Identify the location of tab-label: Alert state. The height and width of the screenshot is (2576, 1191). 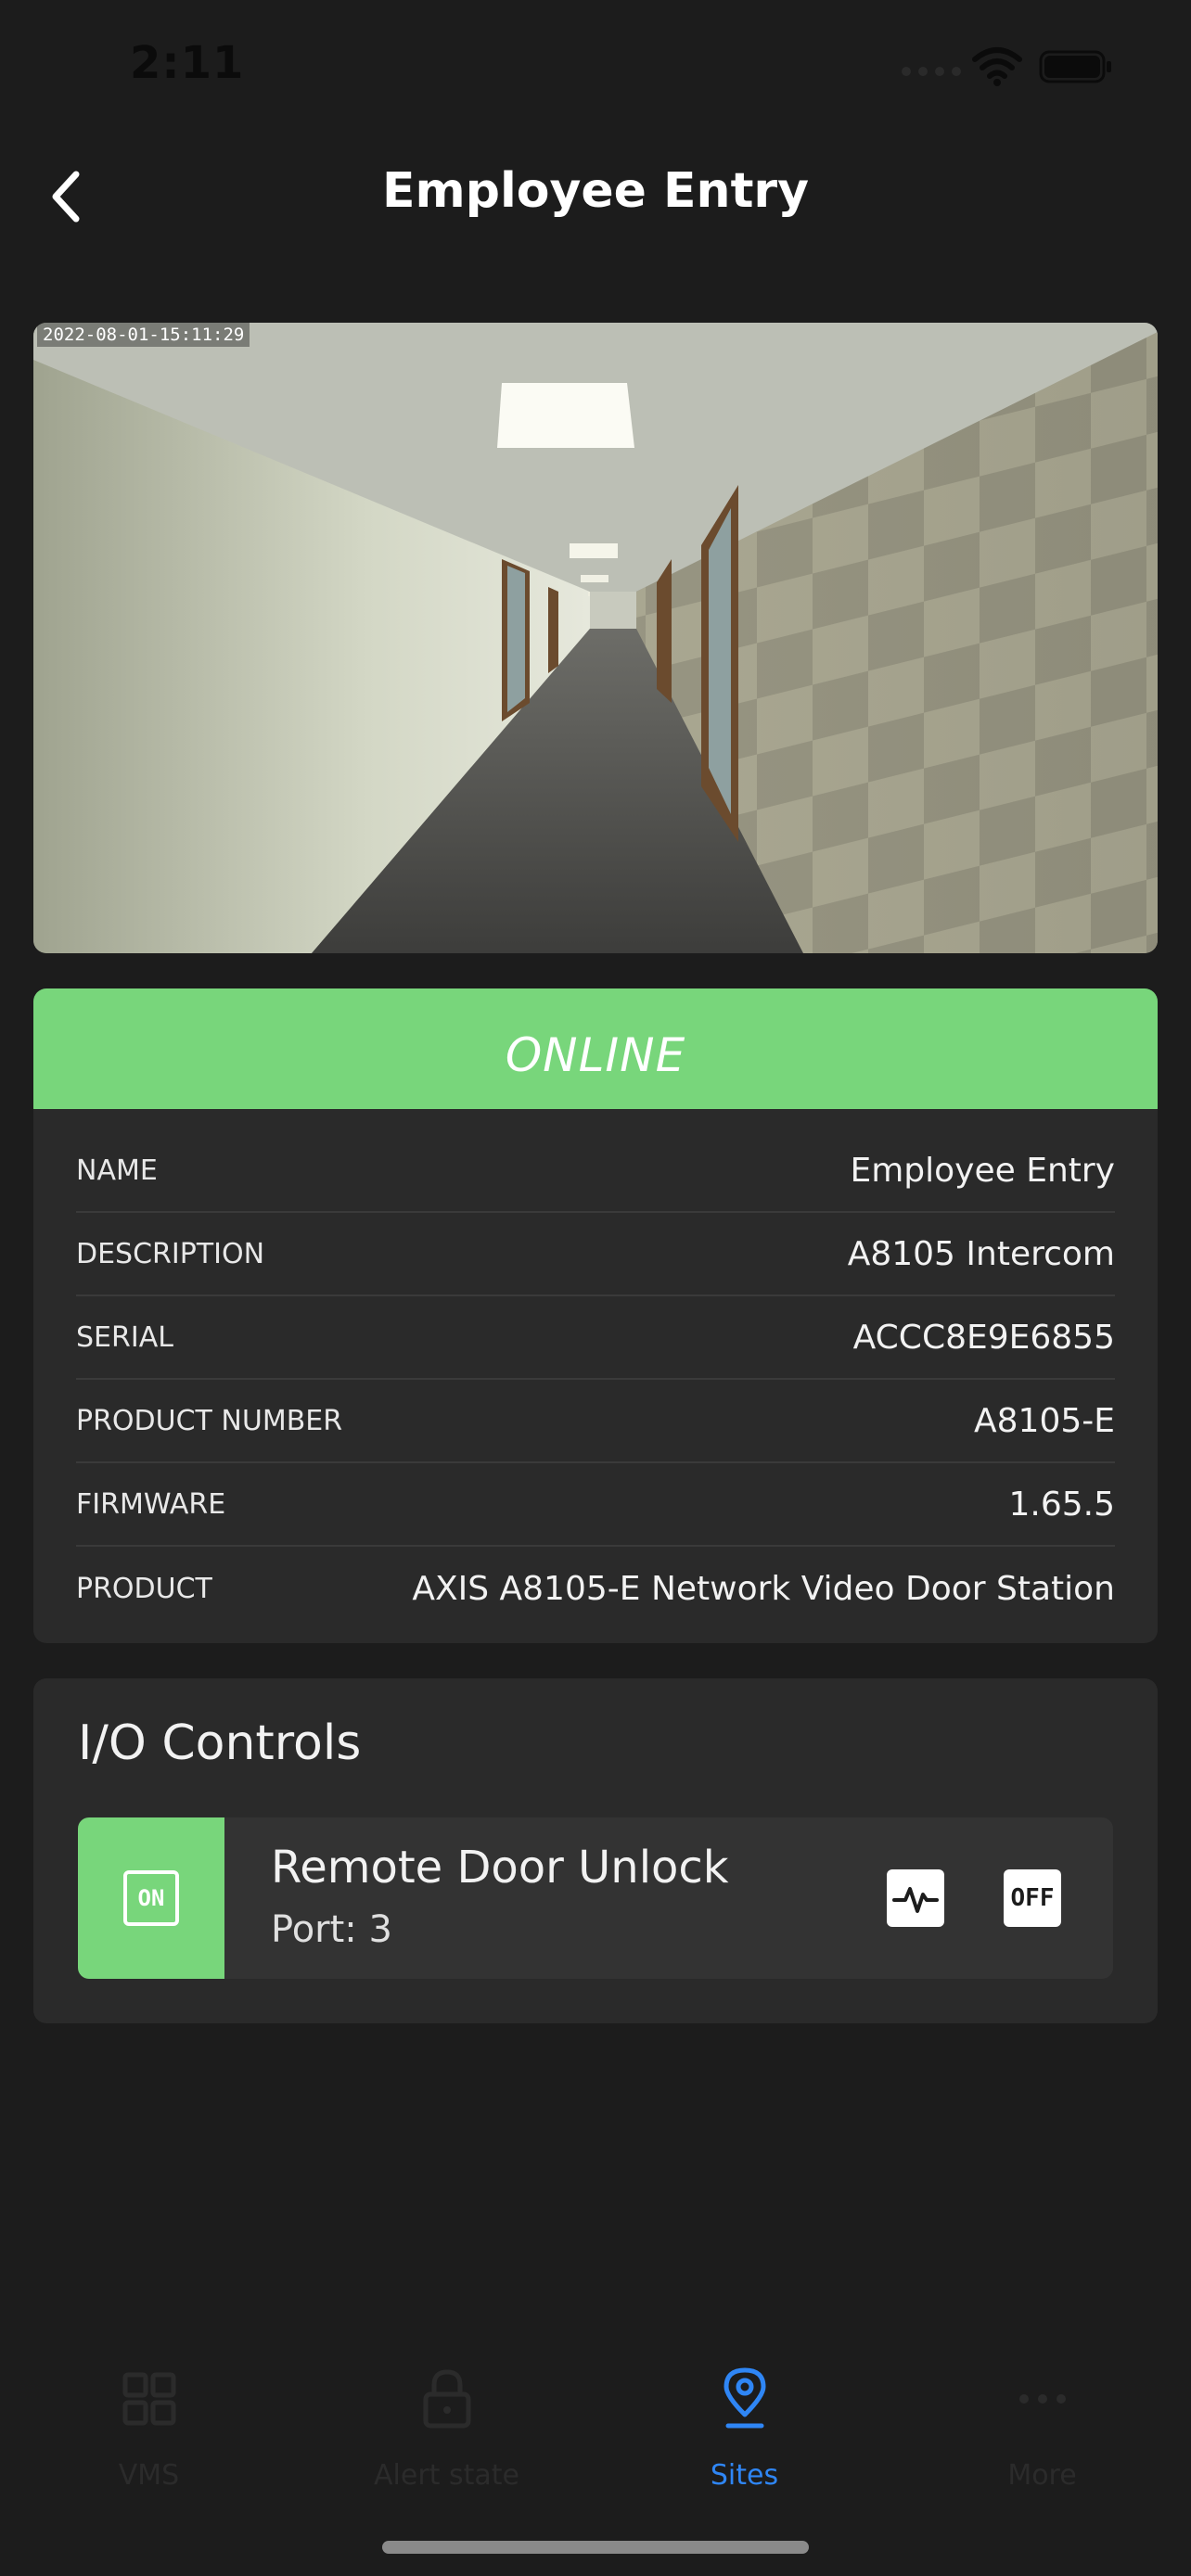
(446, 2475).